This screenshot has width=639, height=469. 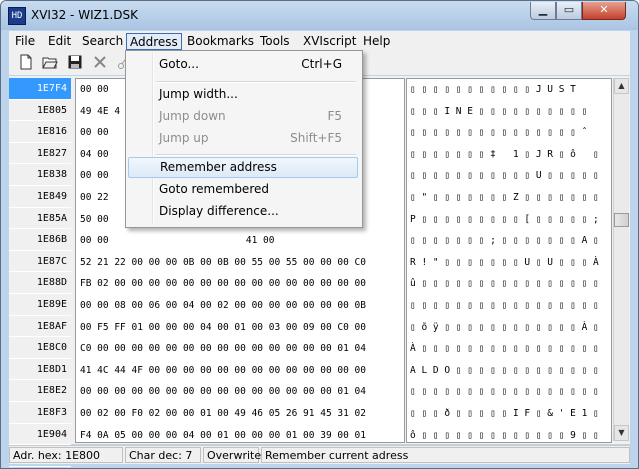 What do you see at coordinates (40, 197) in the screenshot?
I see `address-cell: 1E849` at bounding box center [40, 197].